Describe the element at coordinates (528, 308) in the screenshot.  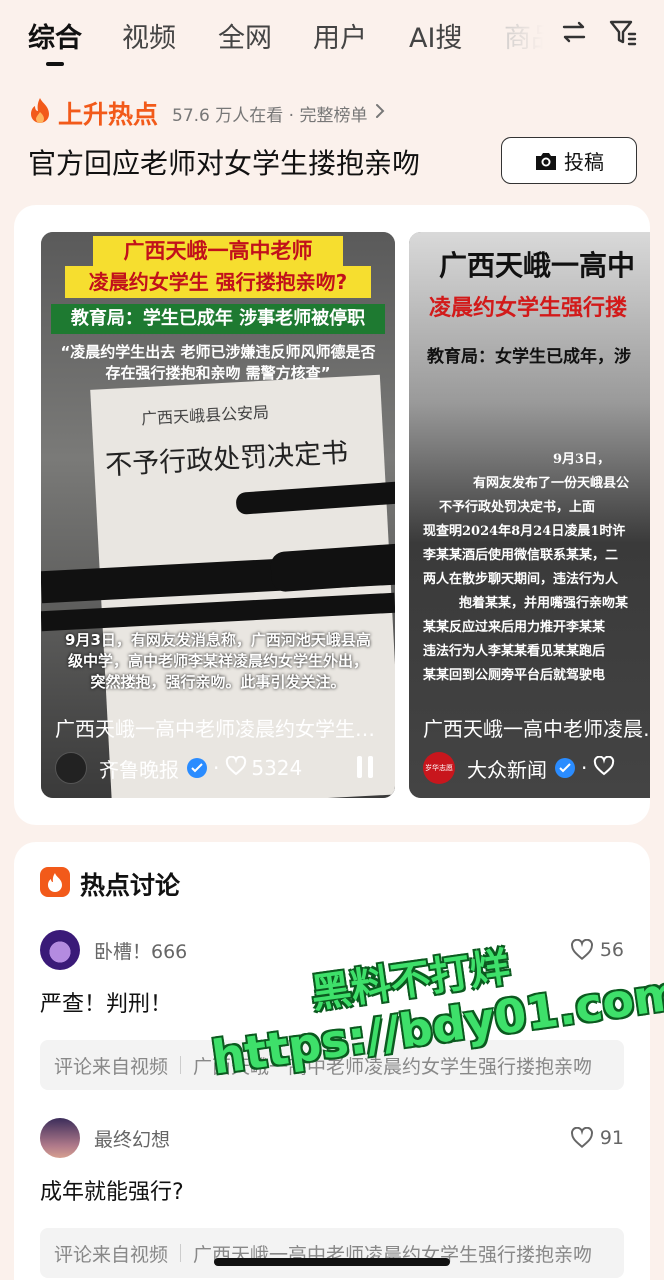
I see `headline-banner: 凌晨约女学生强行搂` at that location.